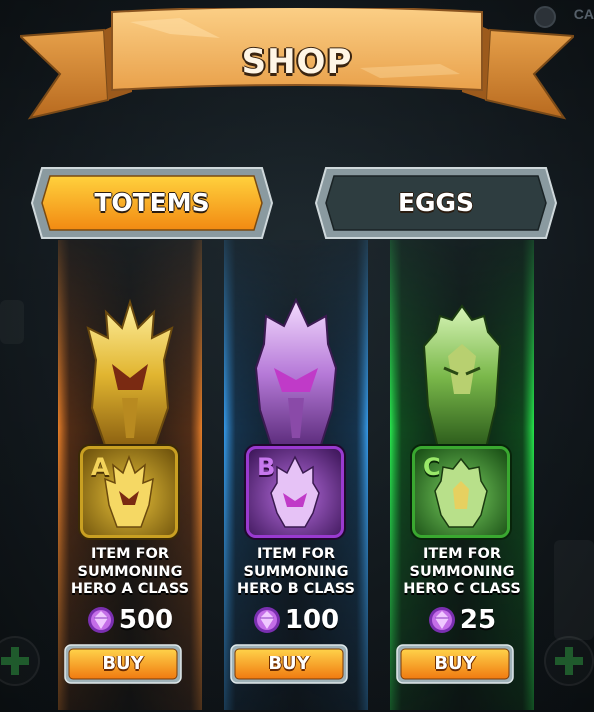  I want to click on tab-totems-label: TOTEMS, so click(152, 202).